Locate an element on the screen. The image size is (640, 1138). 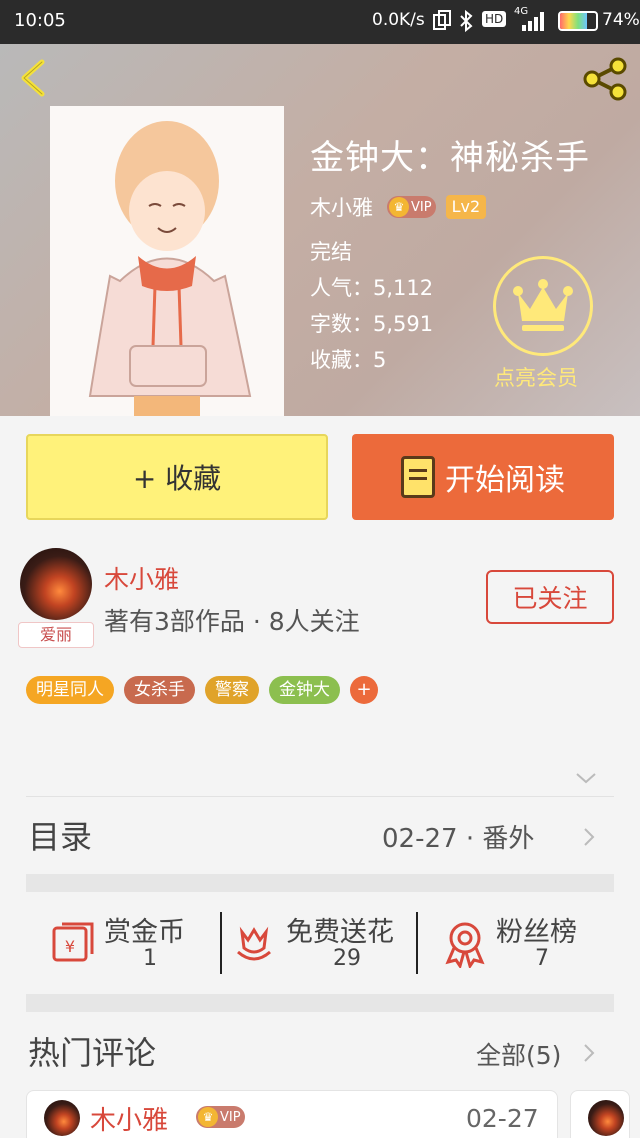
divider is located at coordinates (320, 796).